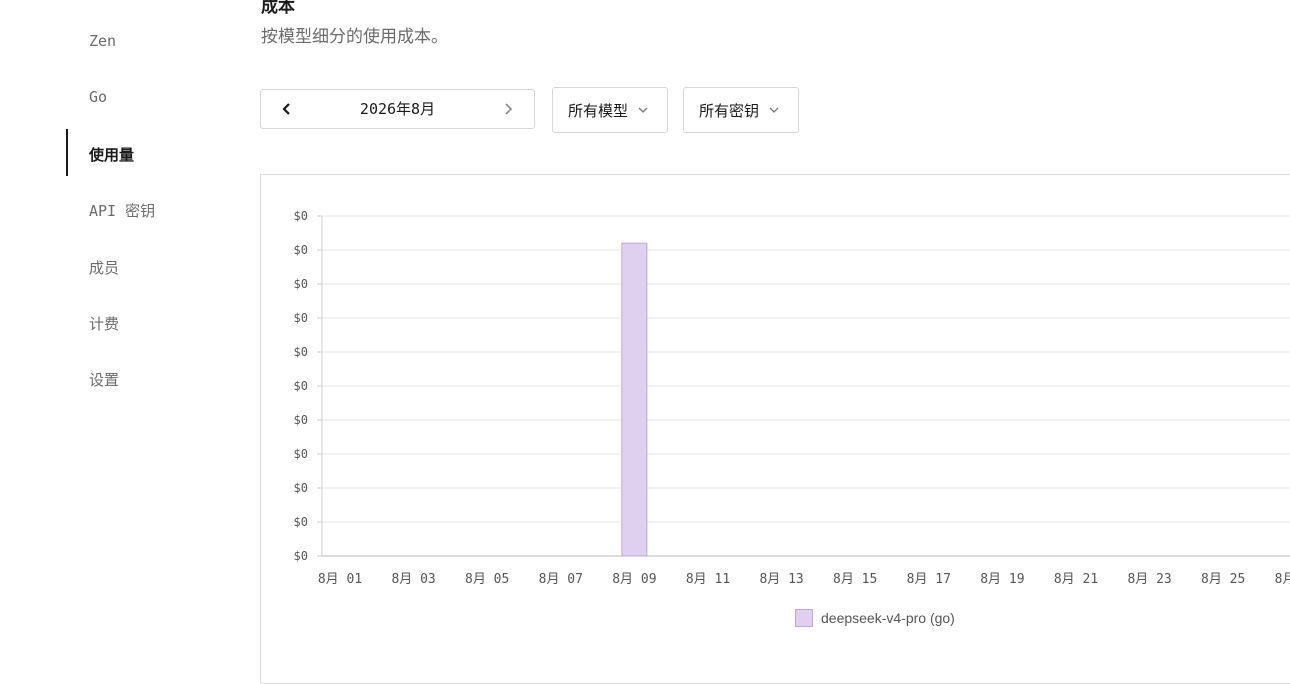 This screenshot has width=1290, height=684. What do you see at coordinates (708, 579) in the screenshot?
I see `x-tick-label: 8月 11` at bounding box center [708, 579].